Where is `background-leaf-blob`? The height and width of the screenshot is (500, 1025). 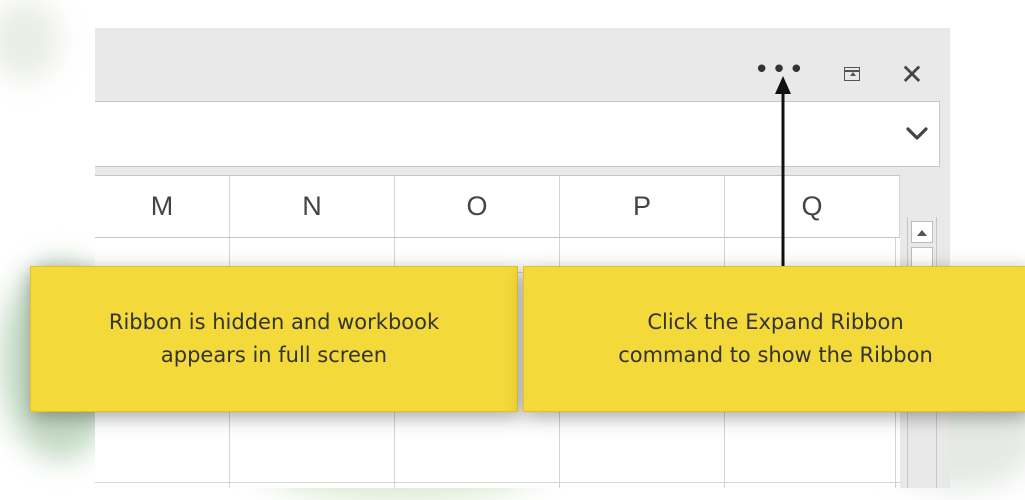
background-leaf-blob is located at coordinates (30, 40).